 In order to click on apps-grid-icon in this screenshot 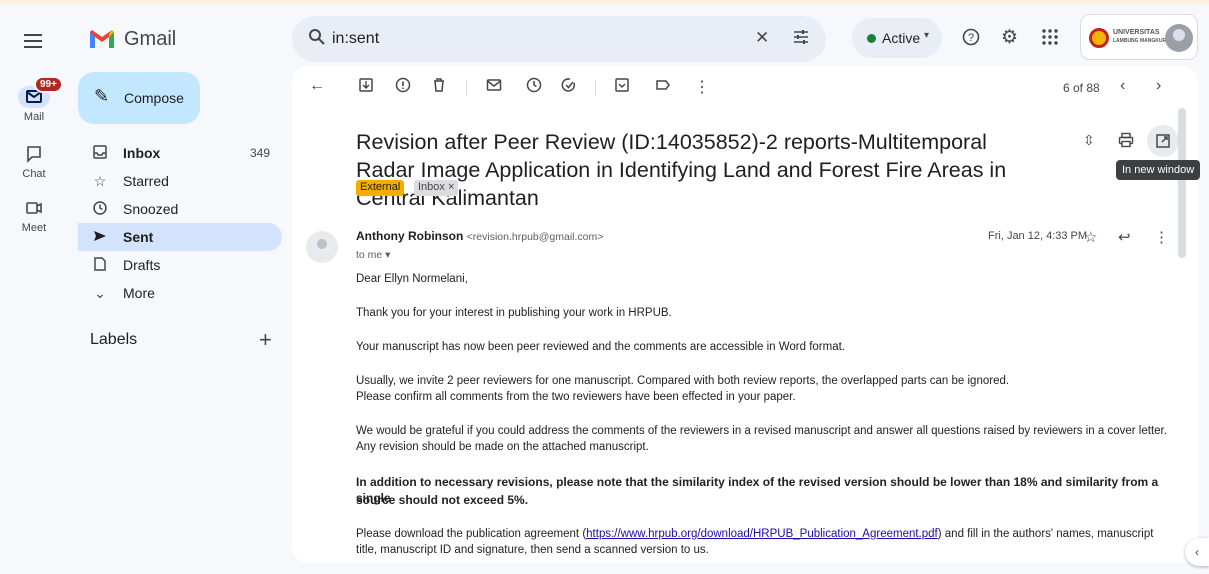, I will do `click(1050, 39)`.